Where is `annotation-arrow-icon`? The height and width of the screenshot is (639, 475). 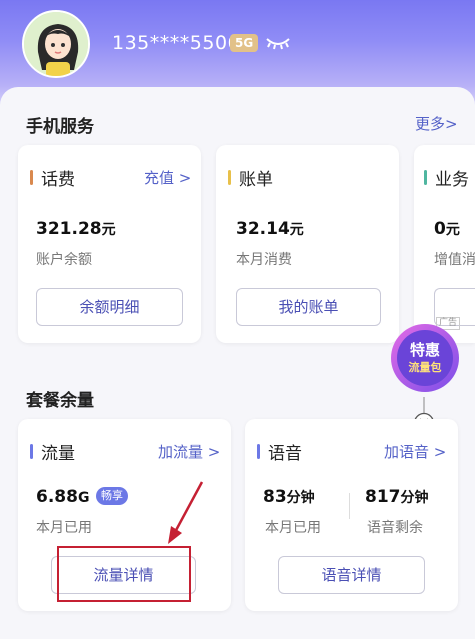
annotation-arrow-icon is located at coordinates (186, 512).